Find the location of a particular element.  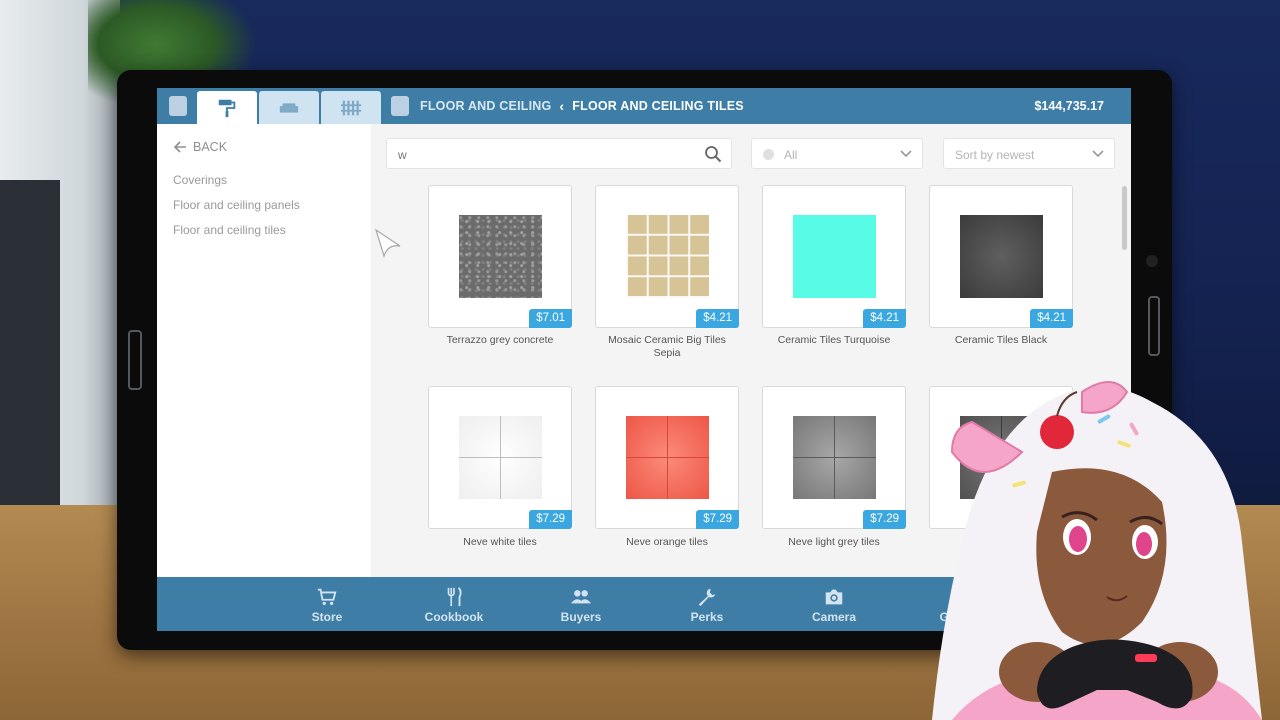

camera-icon is located at coordinates (834, 597).